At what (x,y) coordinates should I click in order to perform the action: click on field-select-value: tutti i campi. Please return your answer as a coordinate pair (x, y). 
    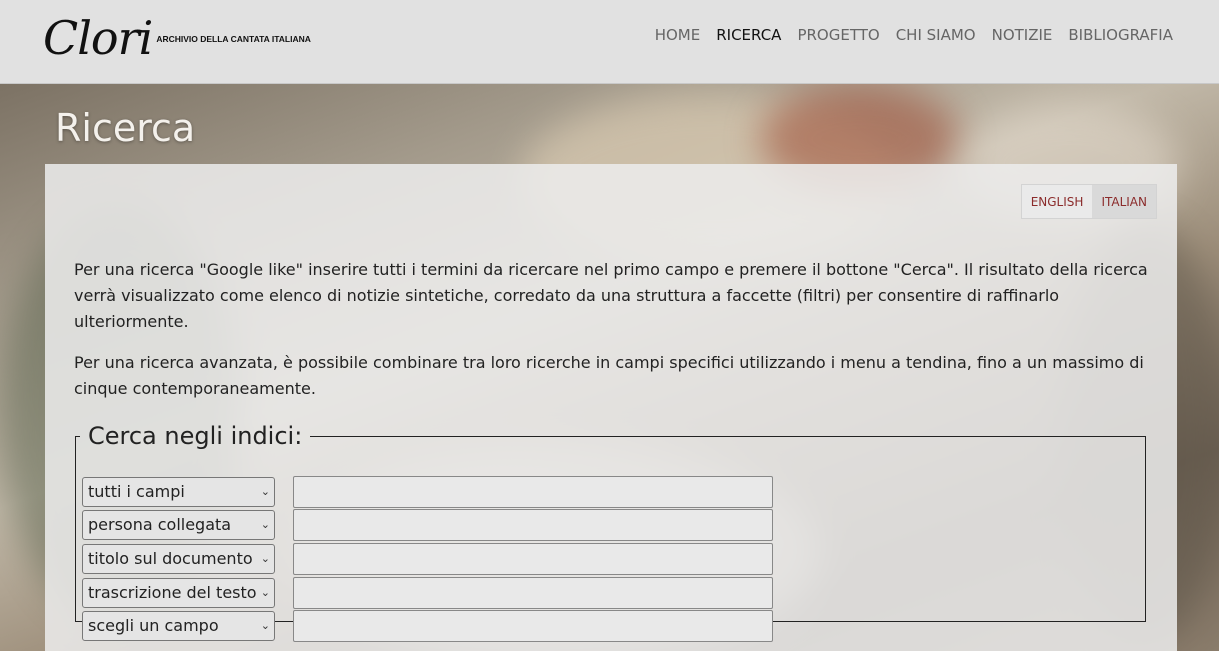
    Looking at the image, I should click on (136, 491).